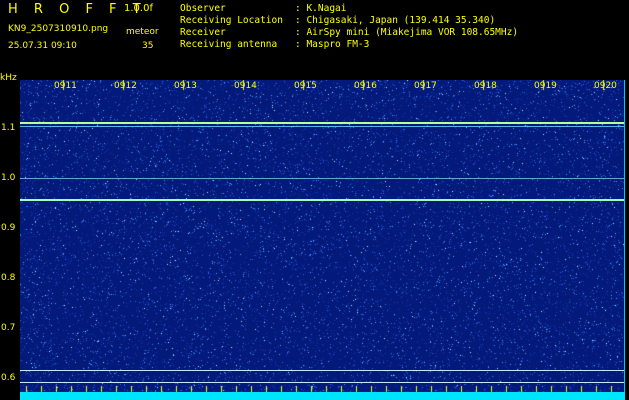 This screenshot has height=400, width=629. What do you see at coordinates (245, 86) in the screenshot?
I see `time-tick-label: 0914` at bounding box center [245, 86].